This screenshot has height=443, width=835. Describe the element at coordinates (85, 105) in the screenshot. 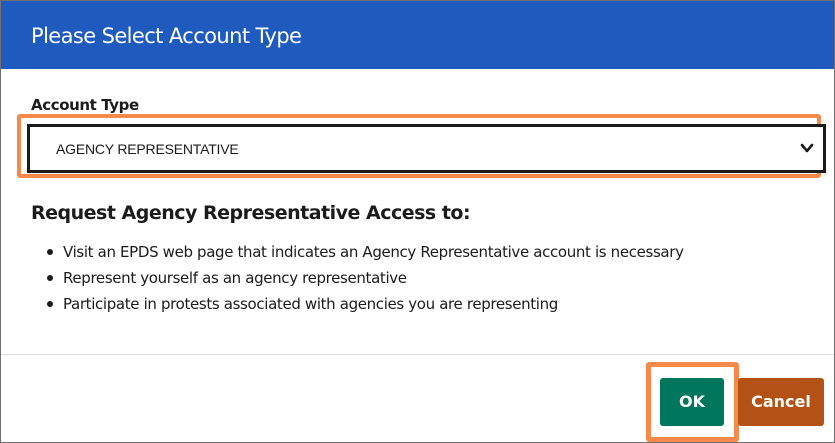

I see `account-type-label: Account Type` at that location.